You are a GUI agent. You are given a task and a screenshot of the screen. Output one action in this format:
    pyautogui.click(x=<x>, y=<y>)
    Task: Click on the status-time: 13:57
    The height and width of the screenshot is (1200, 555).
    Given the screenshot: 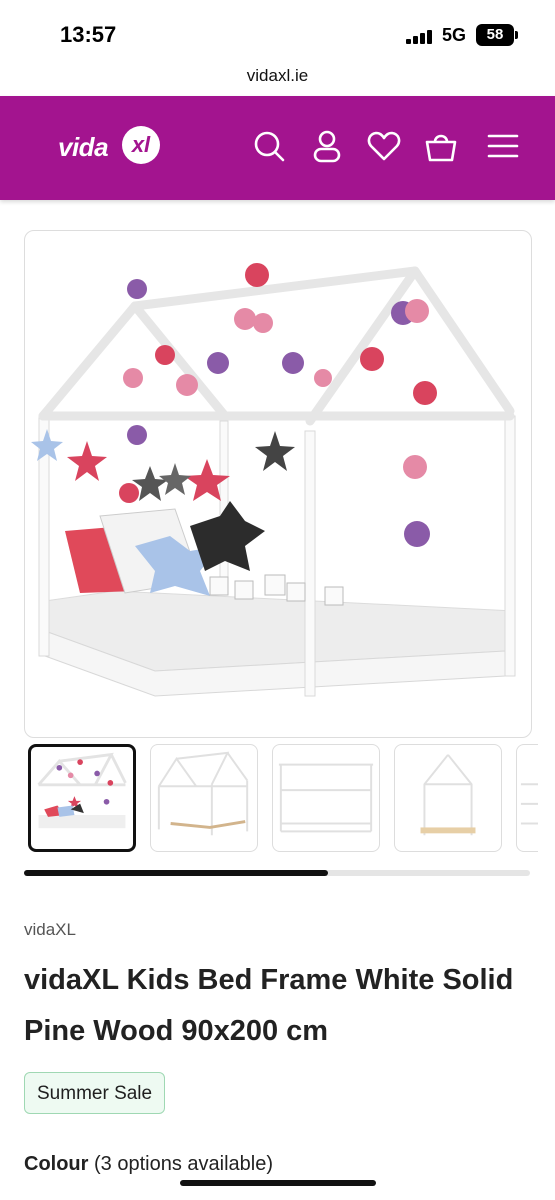 What is the action you would take?
    pyautogui.click(x=88, y=34)
    